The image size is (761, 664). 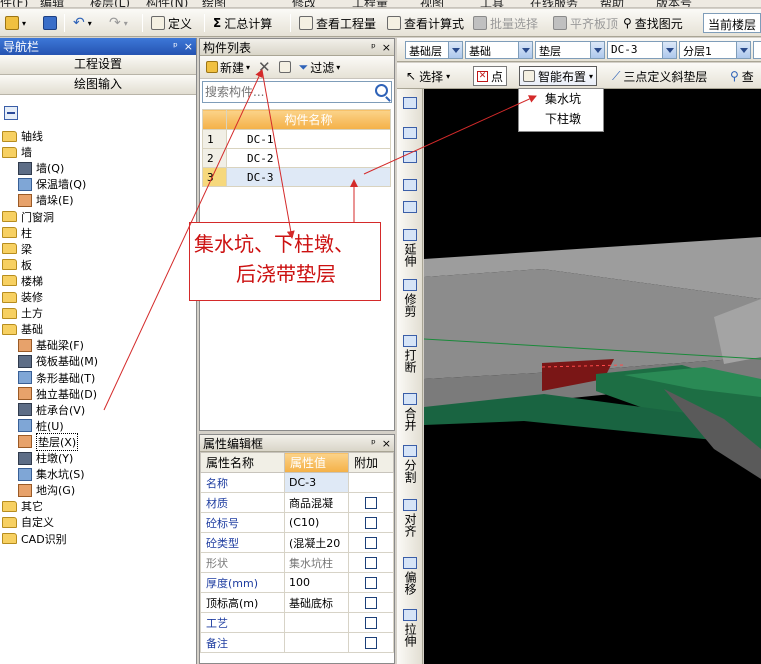 I want to click on select-button: ↖ 选择 ▾, so click(x=428, y=76).